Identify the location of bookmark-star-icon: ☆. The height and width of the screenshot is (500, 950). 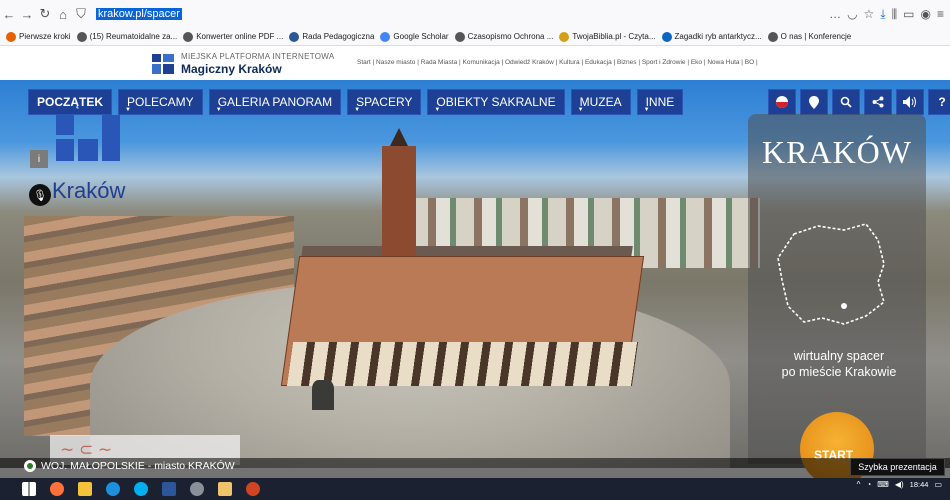
(869, 14).